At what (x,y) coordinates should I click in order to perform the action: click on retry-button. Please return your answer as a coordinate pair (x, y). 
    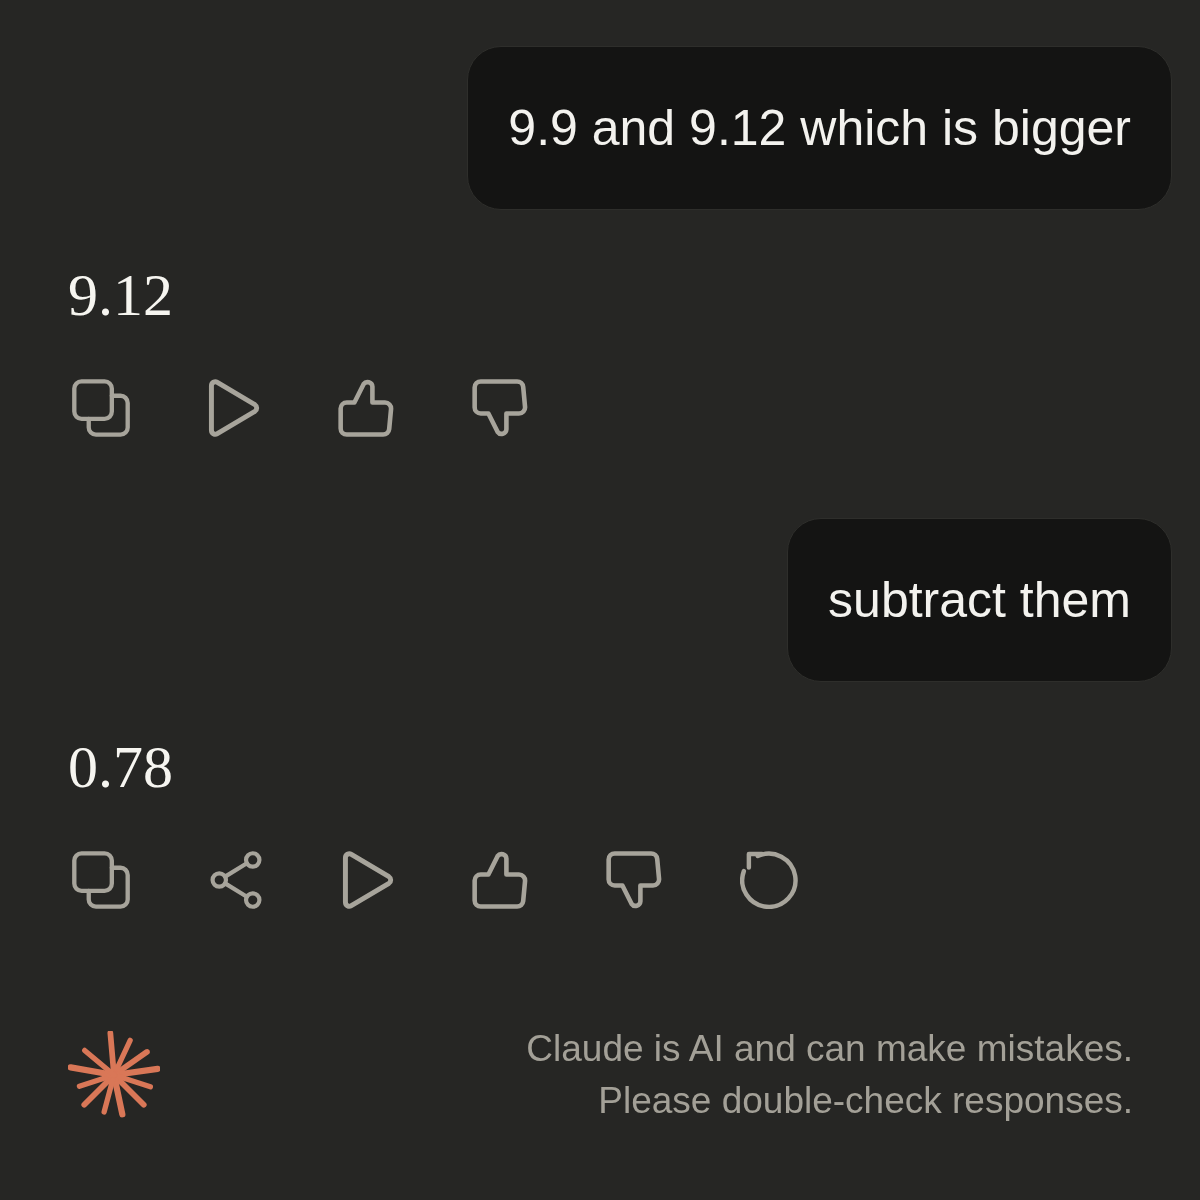
    Looking at the image, I should click on (769, 880).